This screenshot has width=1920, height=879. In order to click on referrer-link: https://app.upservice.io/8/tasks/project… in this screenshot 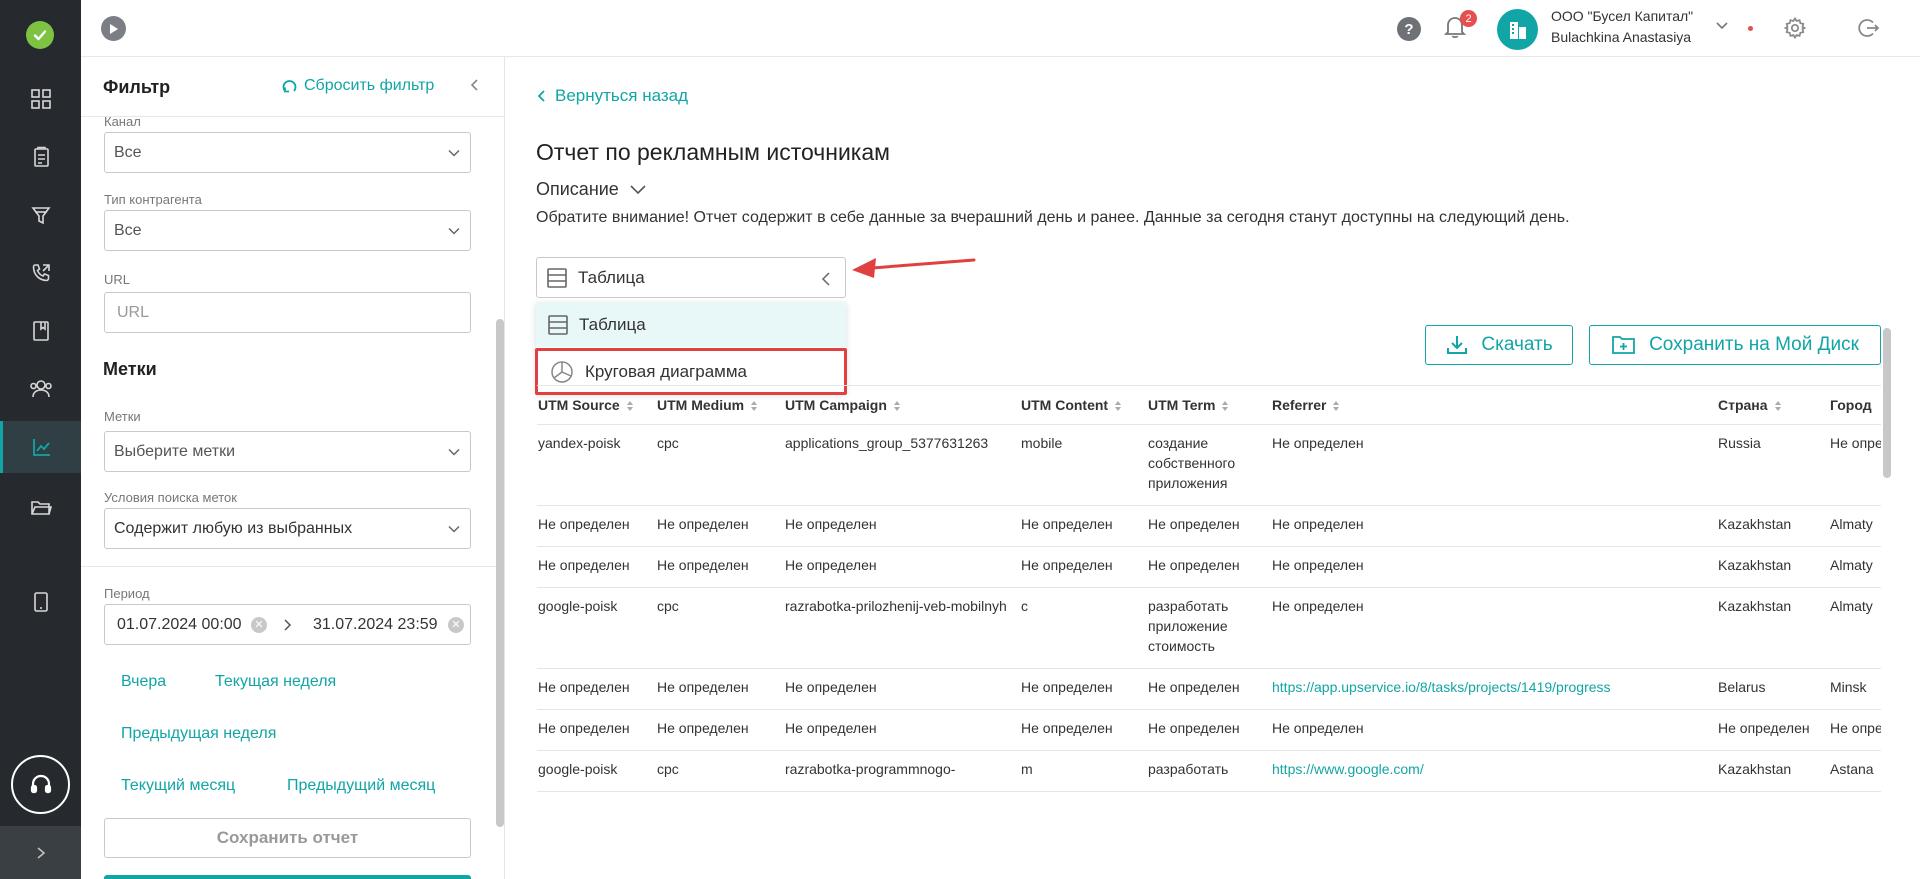, I will do `click(1441, 687)`.